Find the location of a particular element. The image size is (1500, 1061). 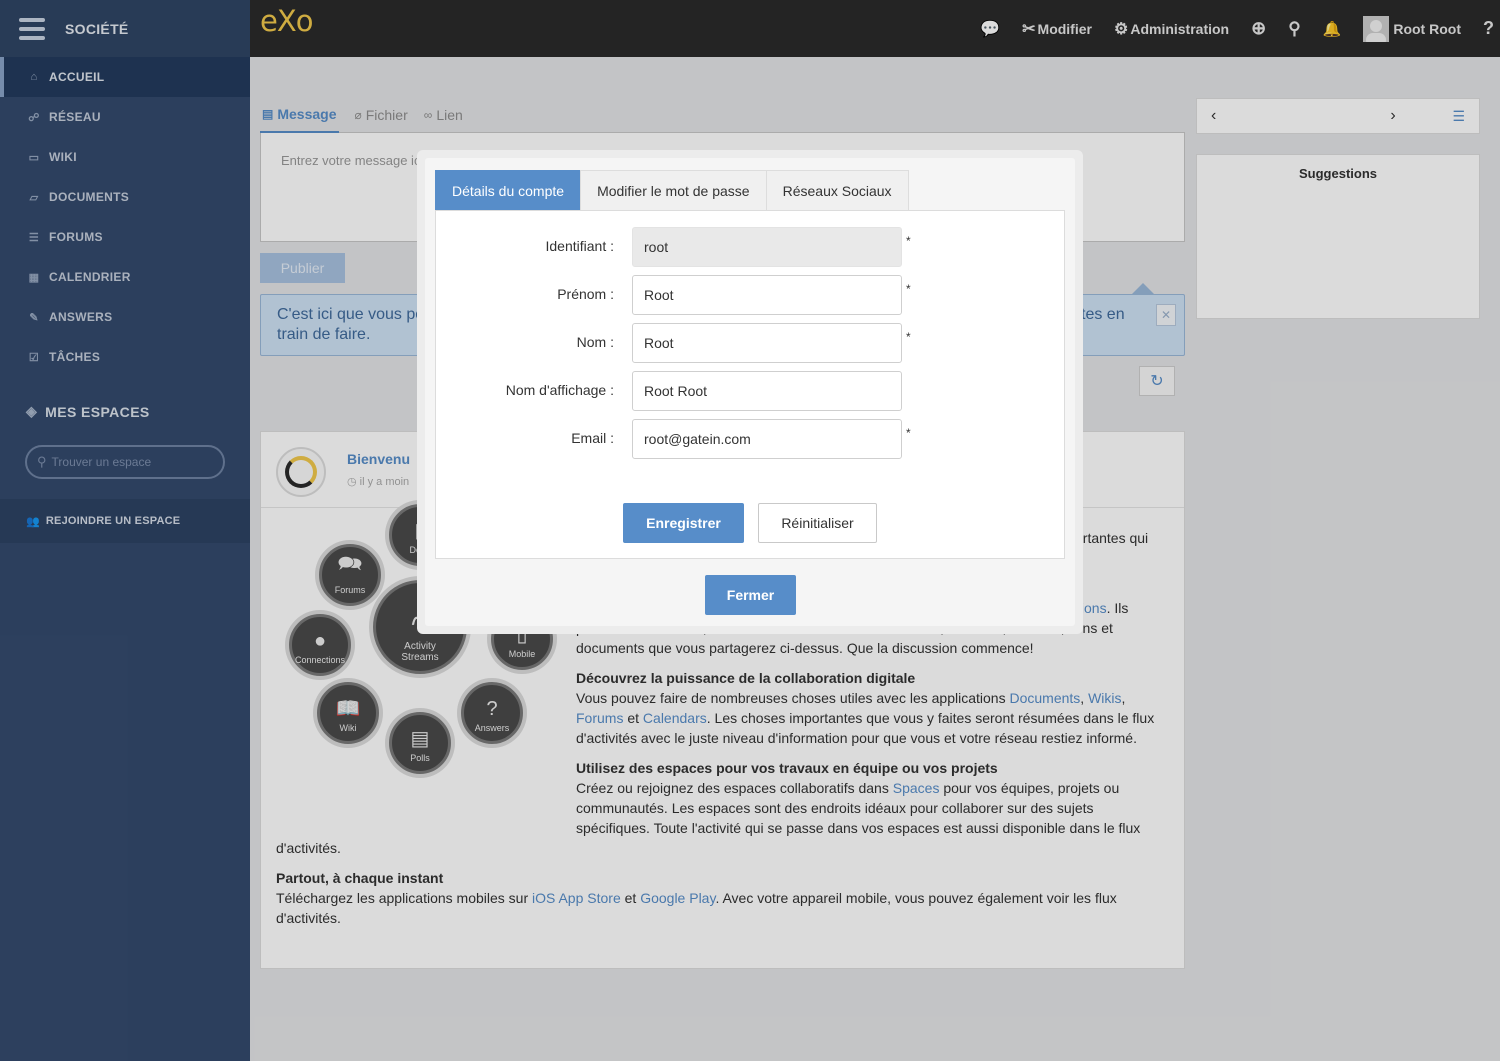

tab-account-details: Détails du compte is located at coordinates (508, 190).